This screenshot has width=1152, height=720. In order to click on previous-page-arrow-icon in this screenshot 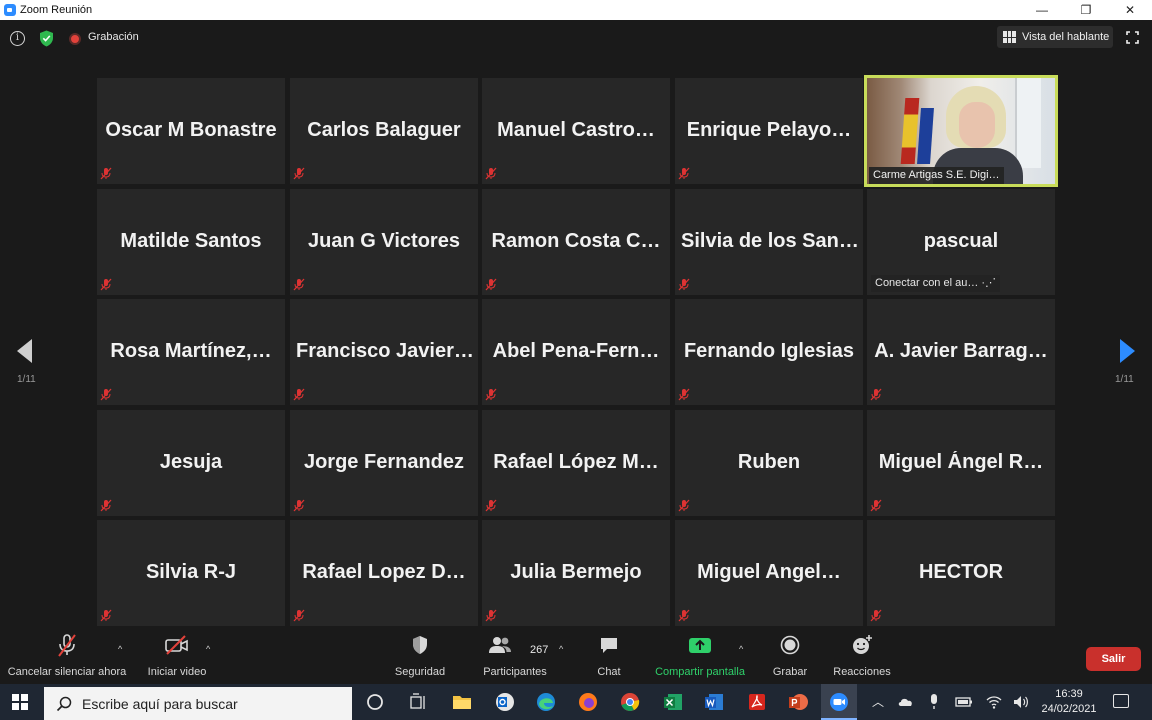, I will do `click(24, 351)`.